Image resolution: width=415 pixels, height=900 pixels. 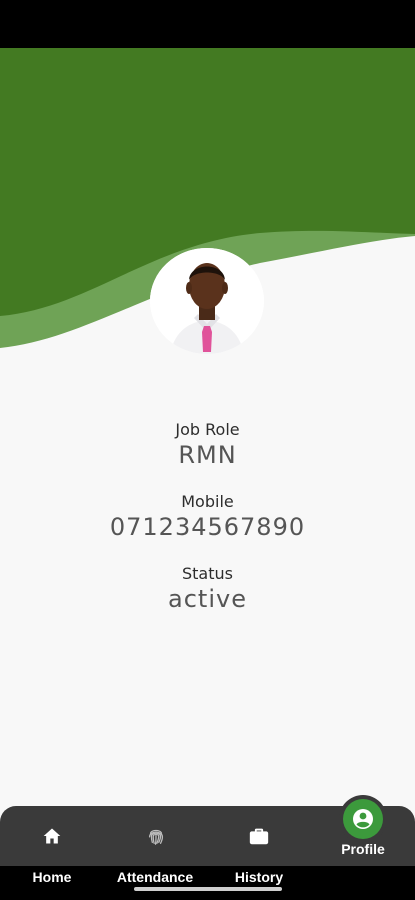 What do you see at coordinates (208, 889) in the screenshot?
I see `home-indicator` at bounding box center [208, 889].